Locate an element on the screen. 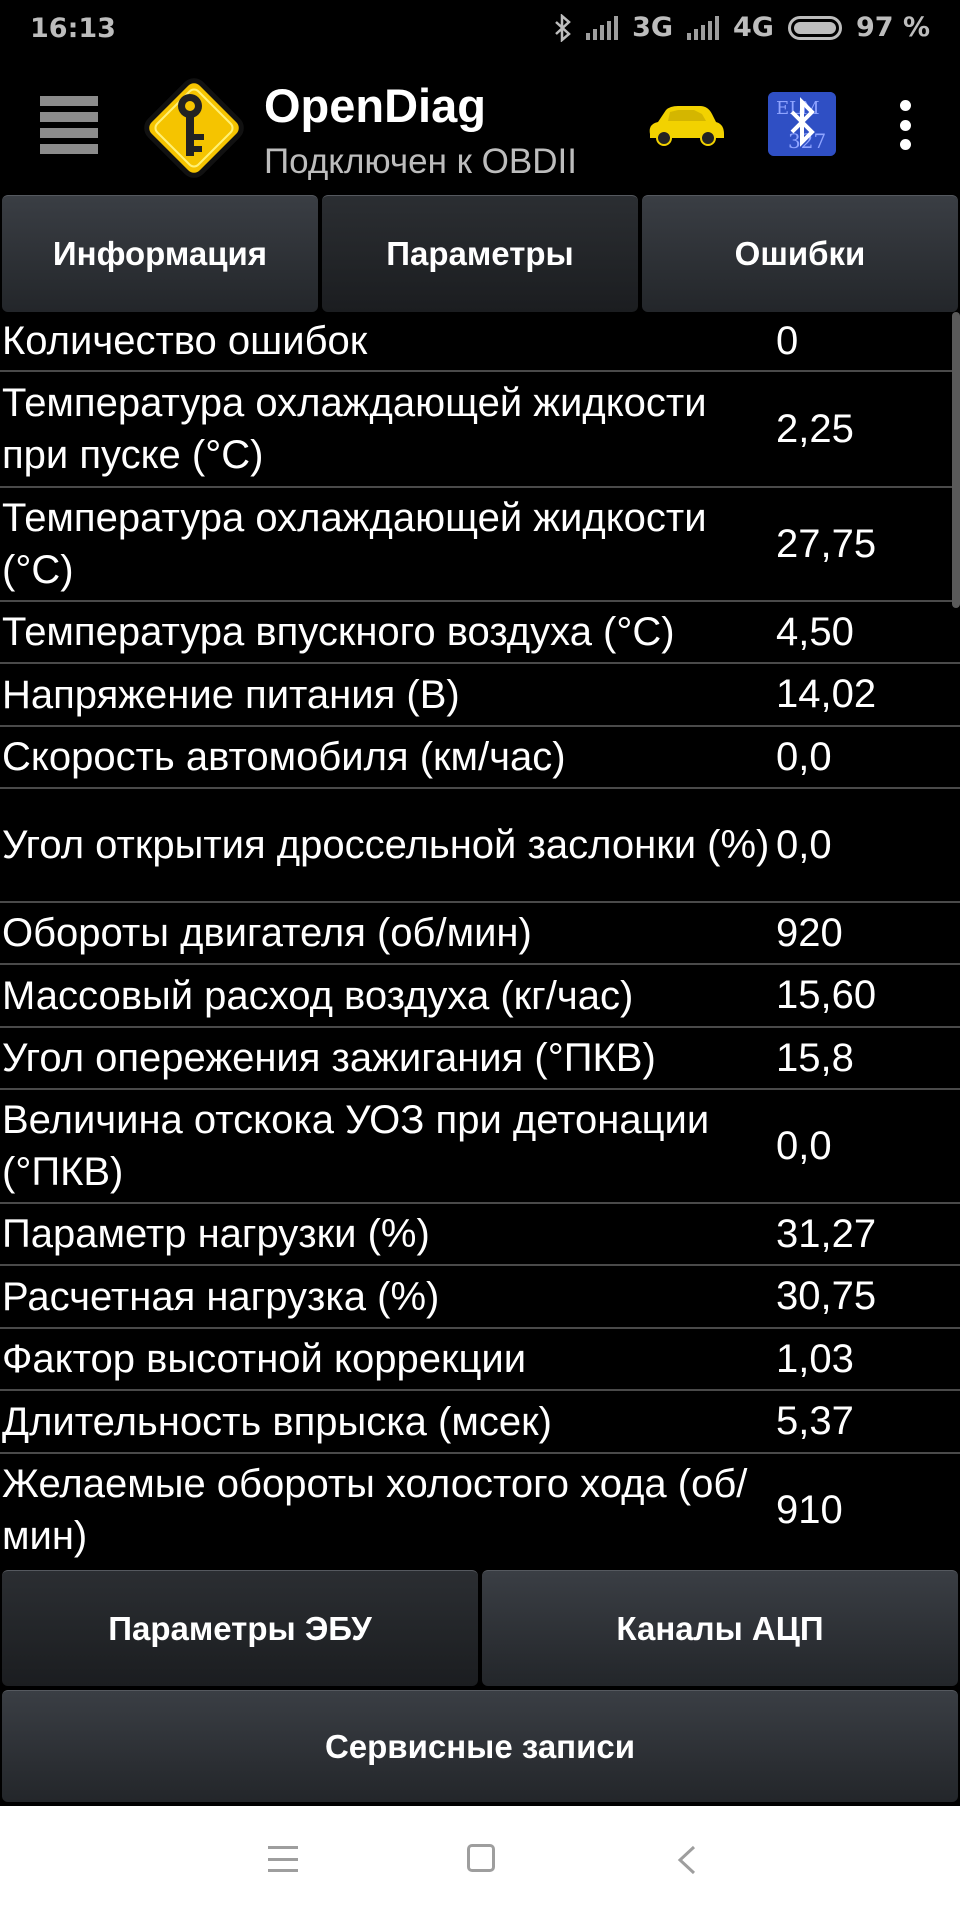 The image size is (960, 1920). battery-icon is located at coordinates (814, 27).